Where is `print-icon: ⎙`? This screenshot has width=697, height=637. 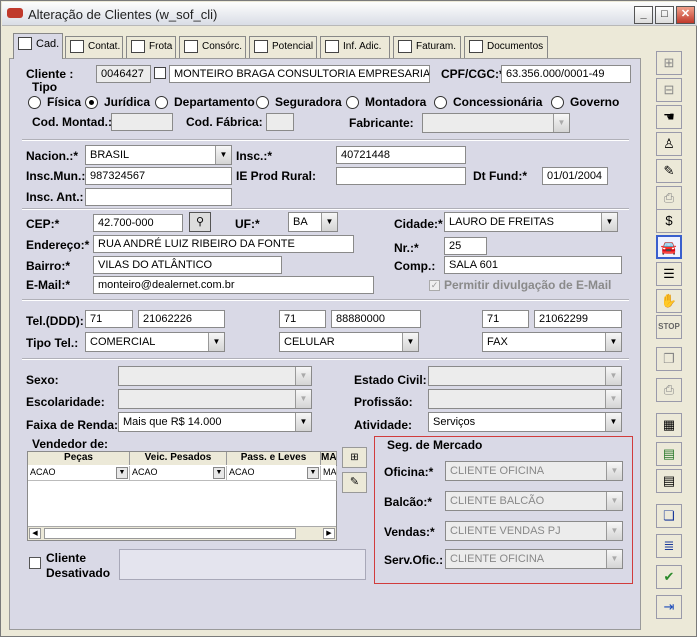 print-icon: ⎙ is located at coordinates (669, 390).